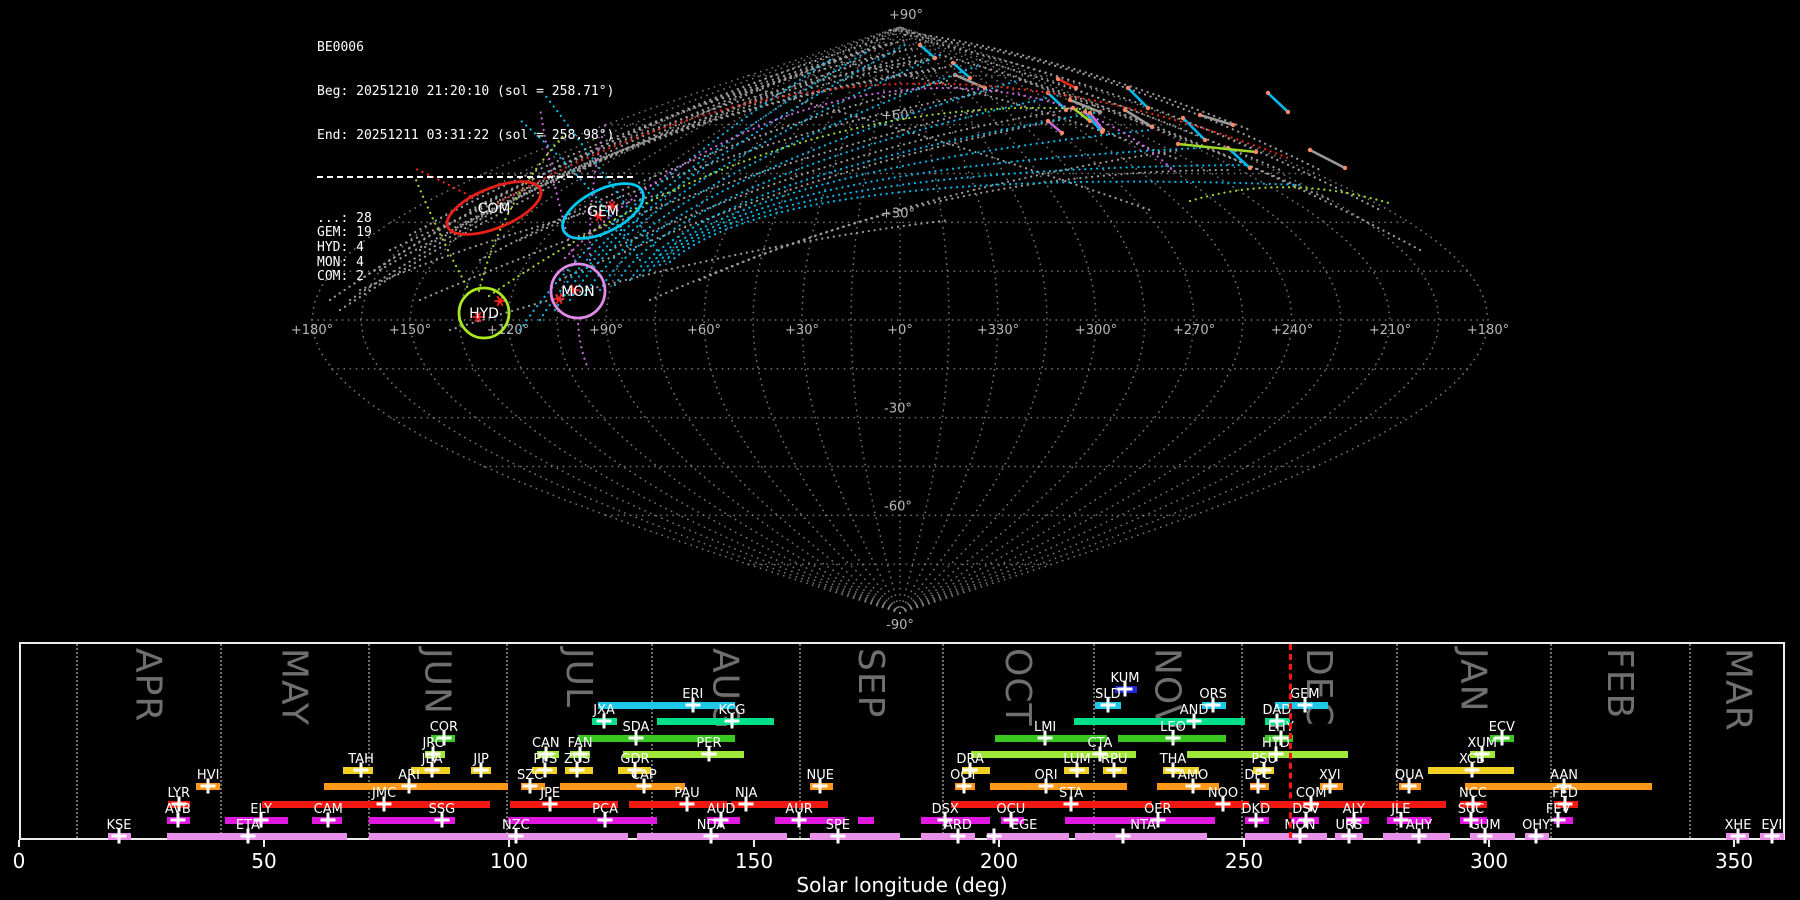 The height and width of the screenshot is (900, 1800). I want to click on lon-label: +60°, so click(704, 330).